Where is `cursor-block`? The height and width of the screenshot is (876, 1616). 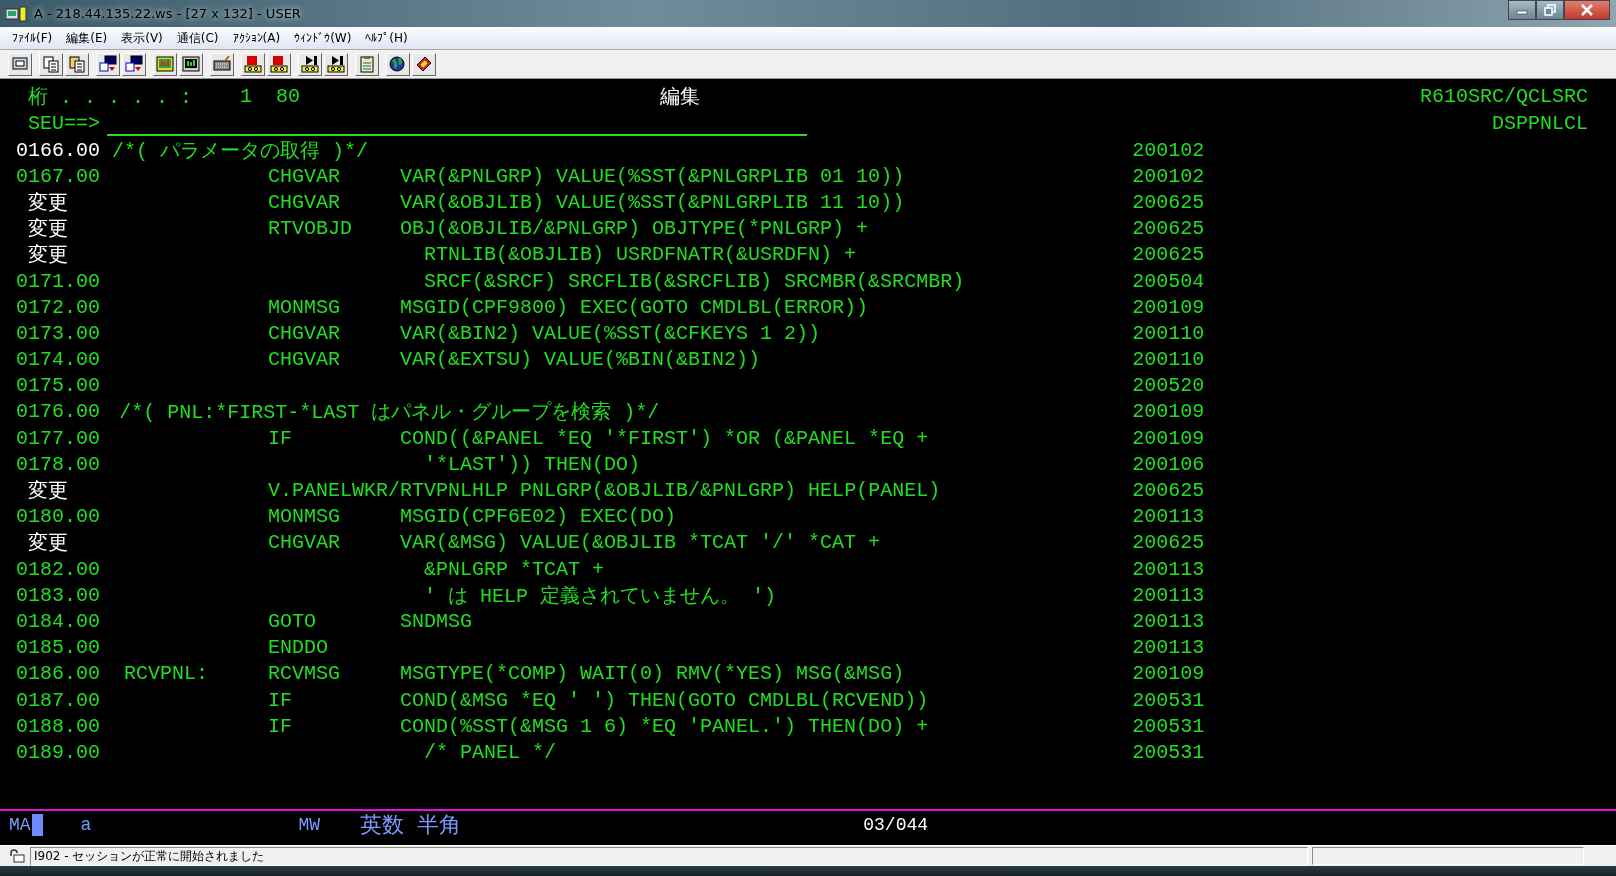
cursor-block is located at coordinates (37, 825).